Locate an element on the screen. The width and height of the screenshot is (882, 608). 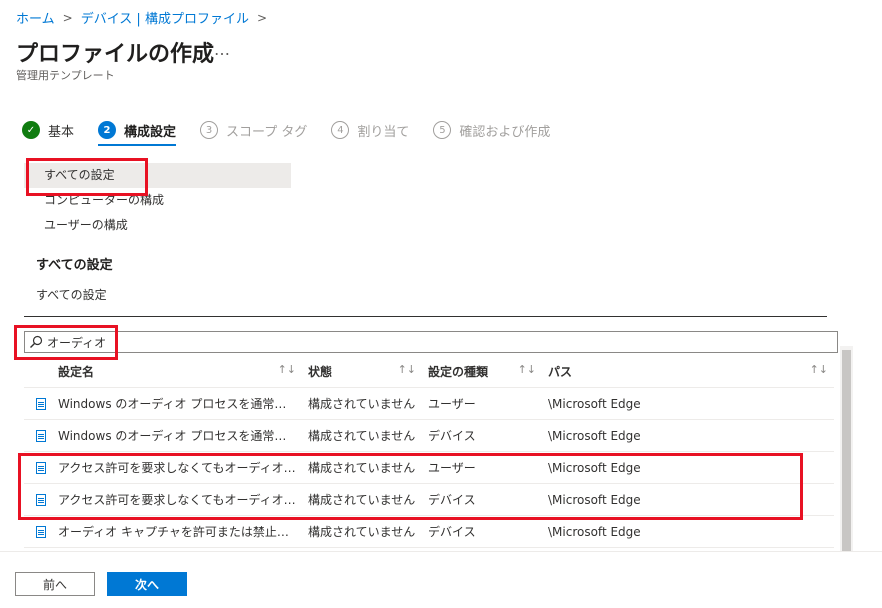
step-assignments: 4 割り当て is located at coordinates (370, 130).